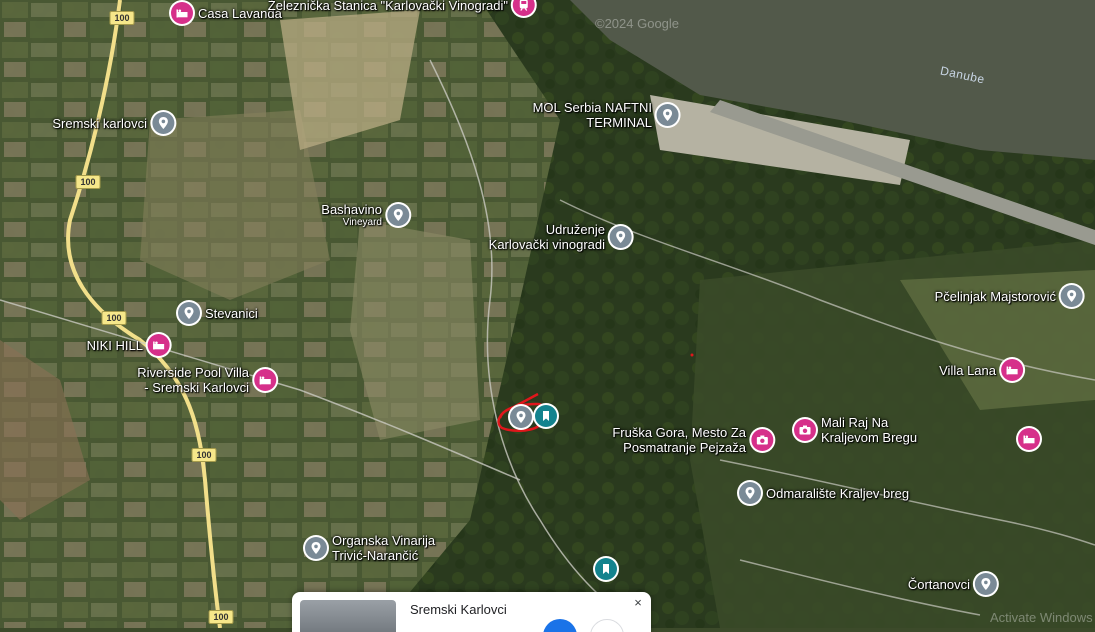  I want to click on place-label-line1: Udruženje, so click(575, 229).